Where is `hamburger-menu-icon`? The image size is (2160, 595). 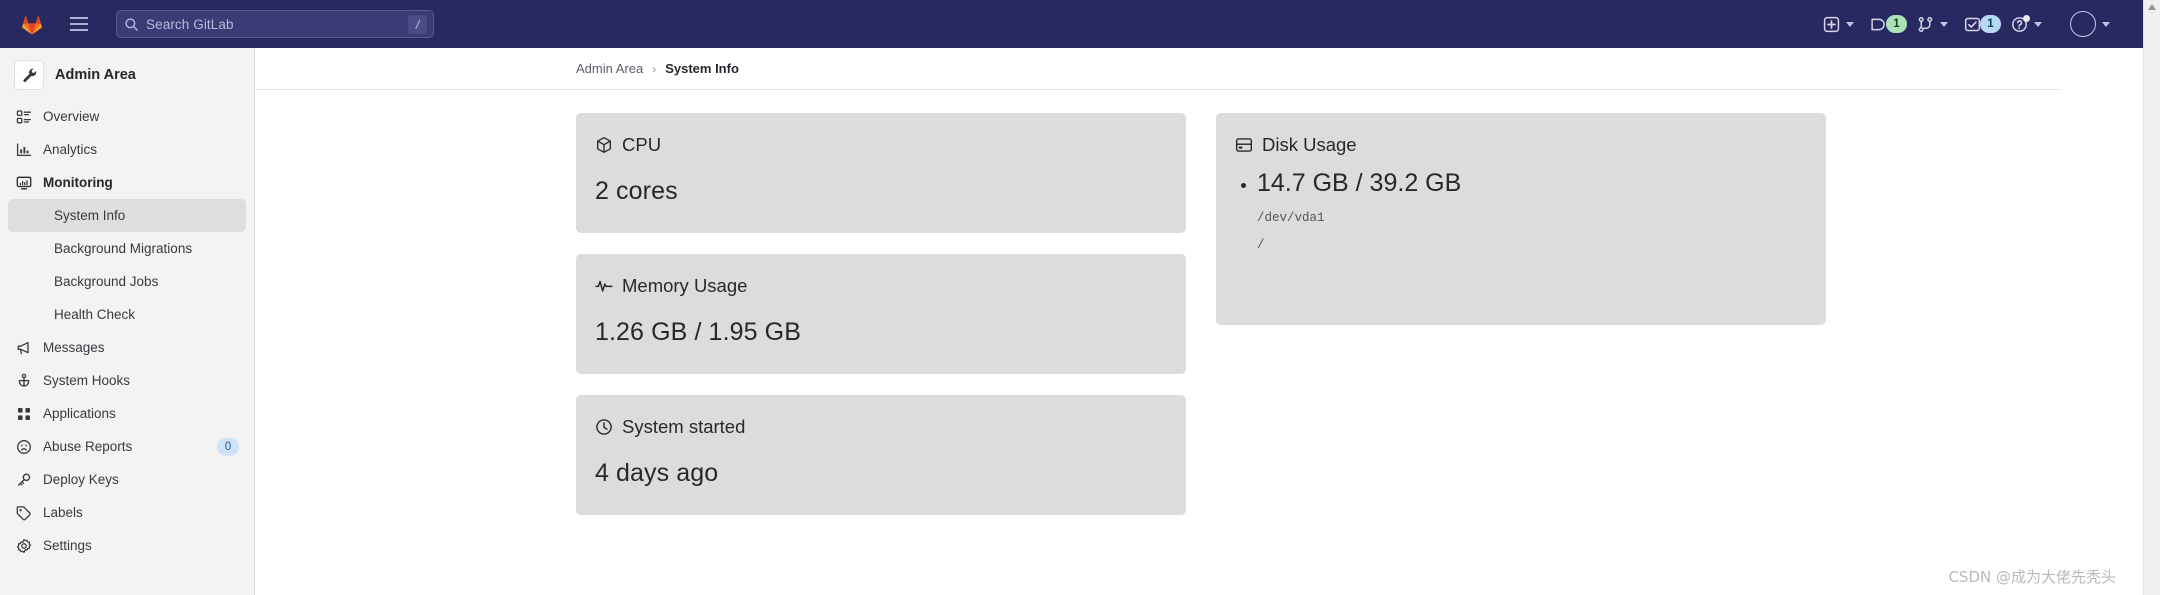 hamburger-menu-icon is located at coordinates (79, 24).